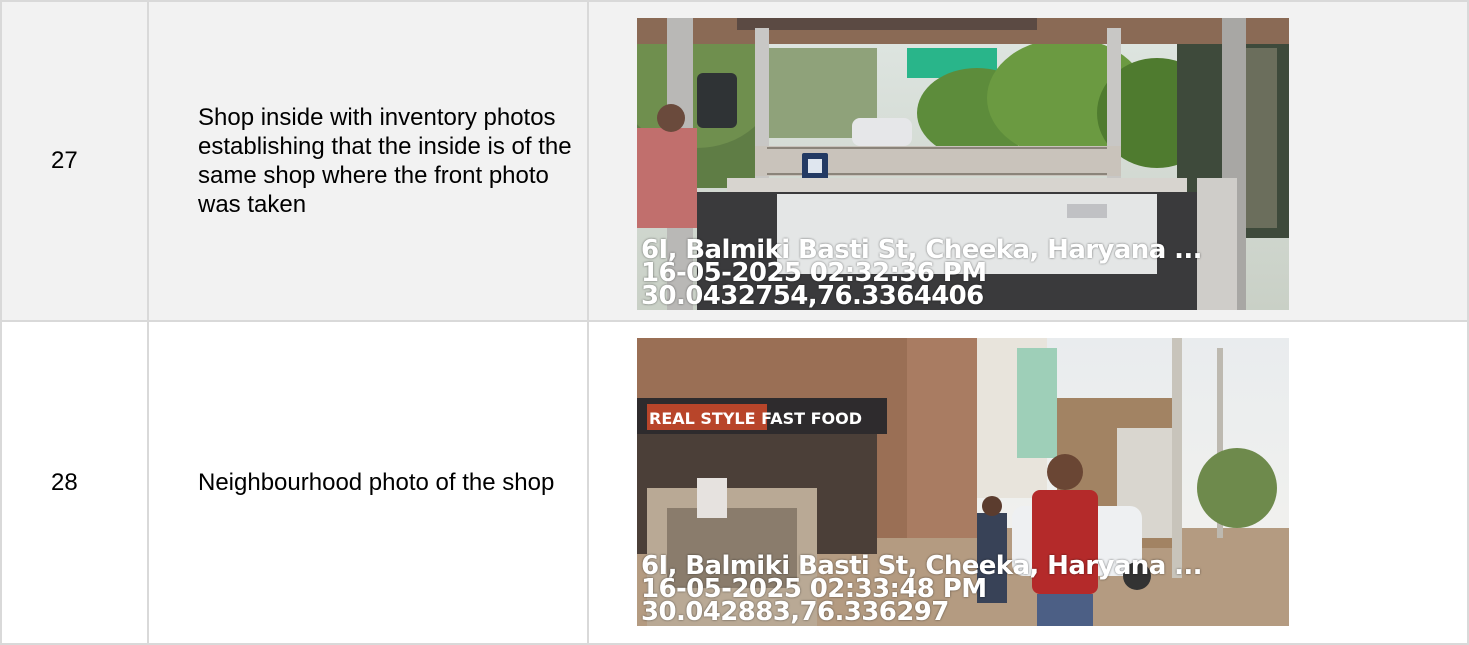 This screenshot has width=1469, height=645. I want to click on stamp-coordinates: 30.042883,76.336297, so click(795, 611).